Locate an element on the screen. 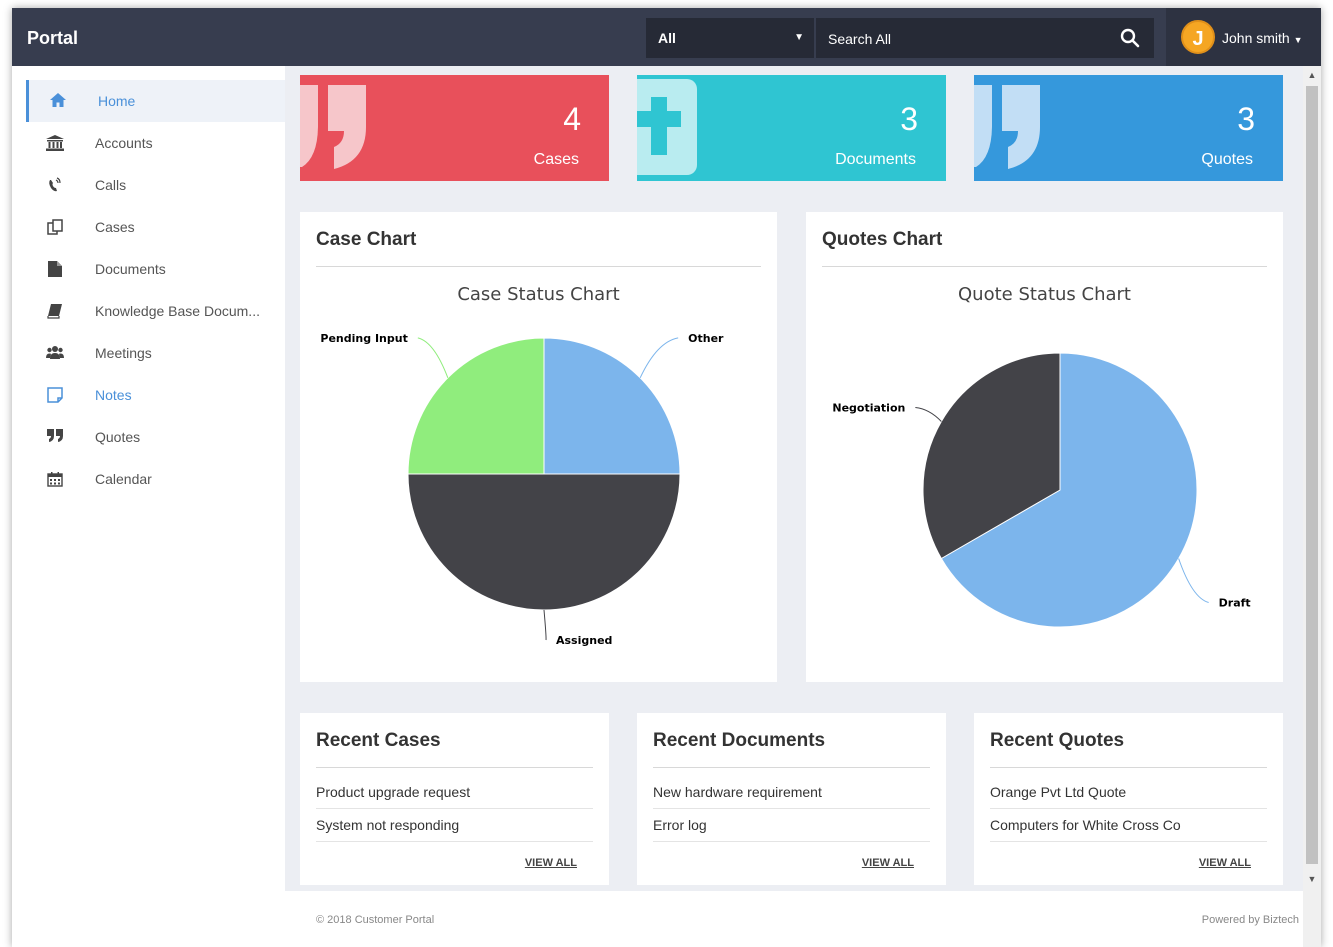  sidebar-item-label: Notes is located at coordinates (113, 395).